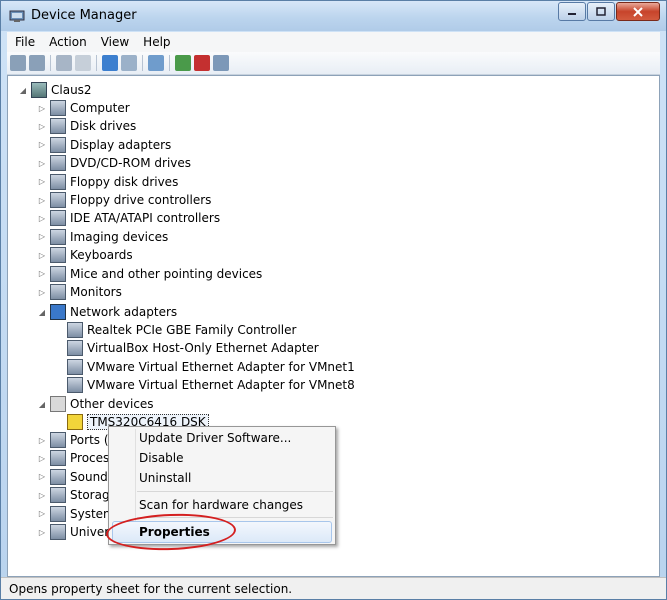  I want to click on tree-item-display-adapters: ▷ Display adapters, so click(104, 145).